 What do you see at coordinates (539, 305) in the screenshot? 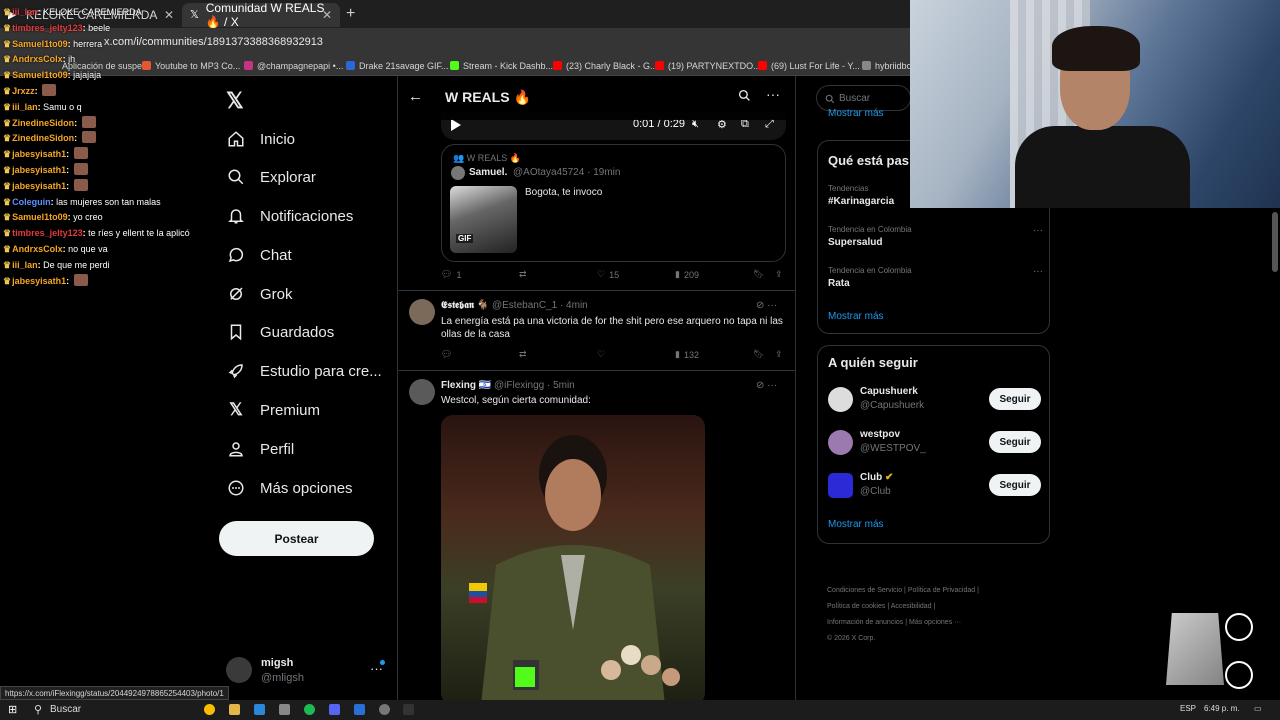
I see `post-meta: @EstebanC_1 · 4min` at bounding box center [539, 305].